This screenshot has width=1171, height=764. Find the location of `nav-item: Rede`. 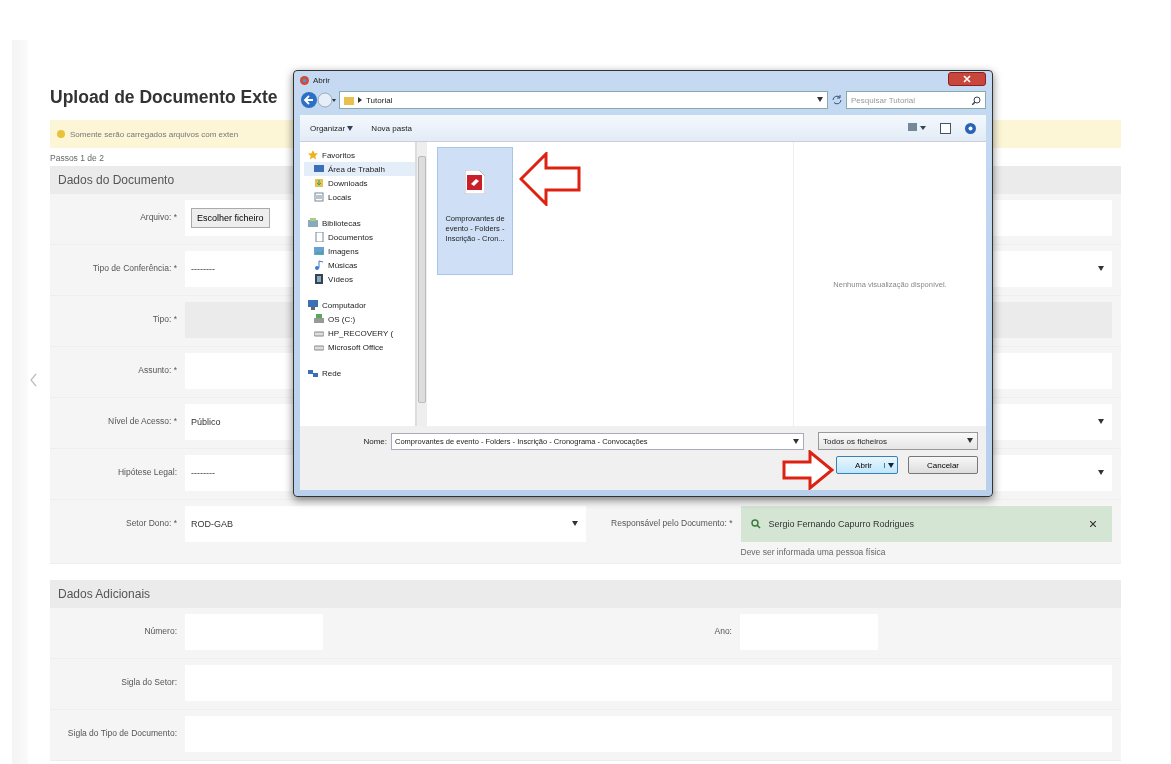

nav-item: Rede is located at coordinates (359, 373).